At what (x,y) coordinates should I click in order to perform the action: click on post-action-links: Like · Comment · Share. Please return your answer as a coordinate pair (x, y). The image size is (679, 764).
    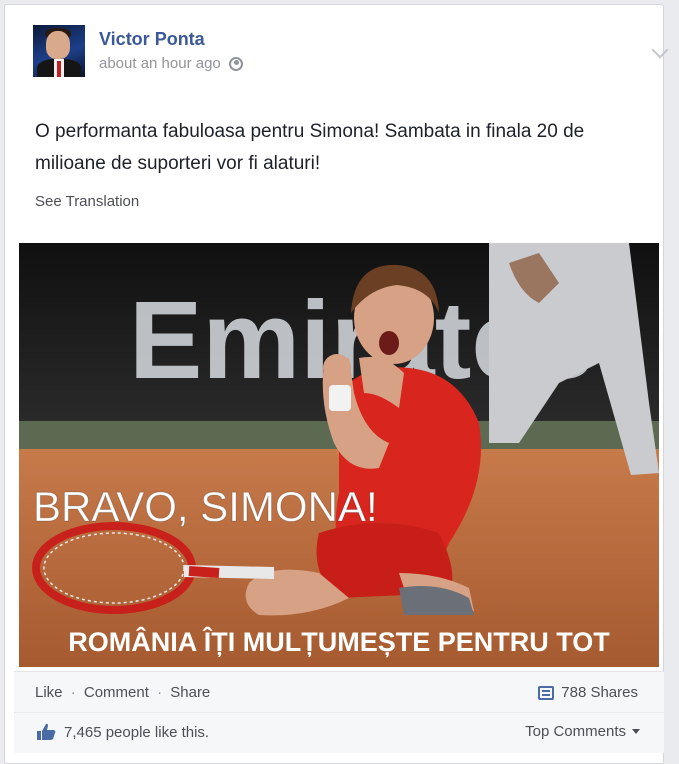
    Looking at the image, I should click on (122, 692).